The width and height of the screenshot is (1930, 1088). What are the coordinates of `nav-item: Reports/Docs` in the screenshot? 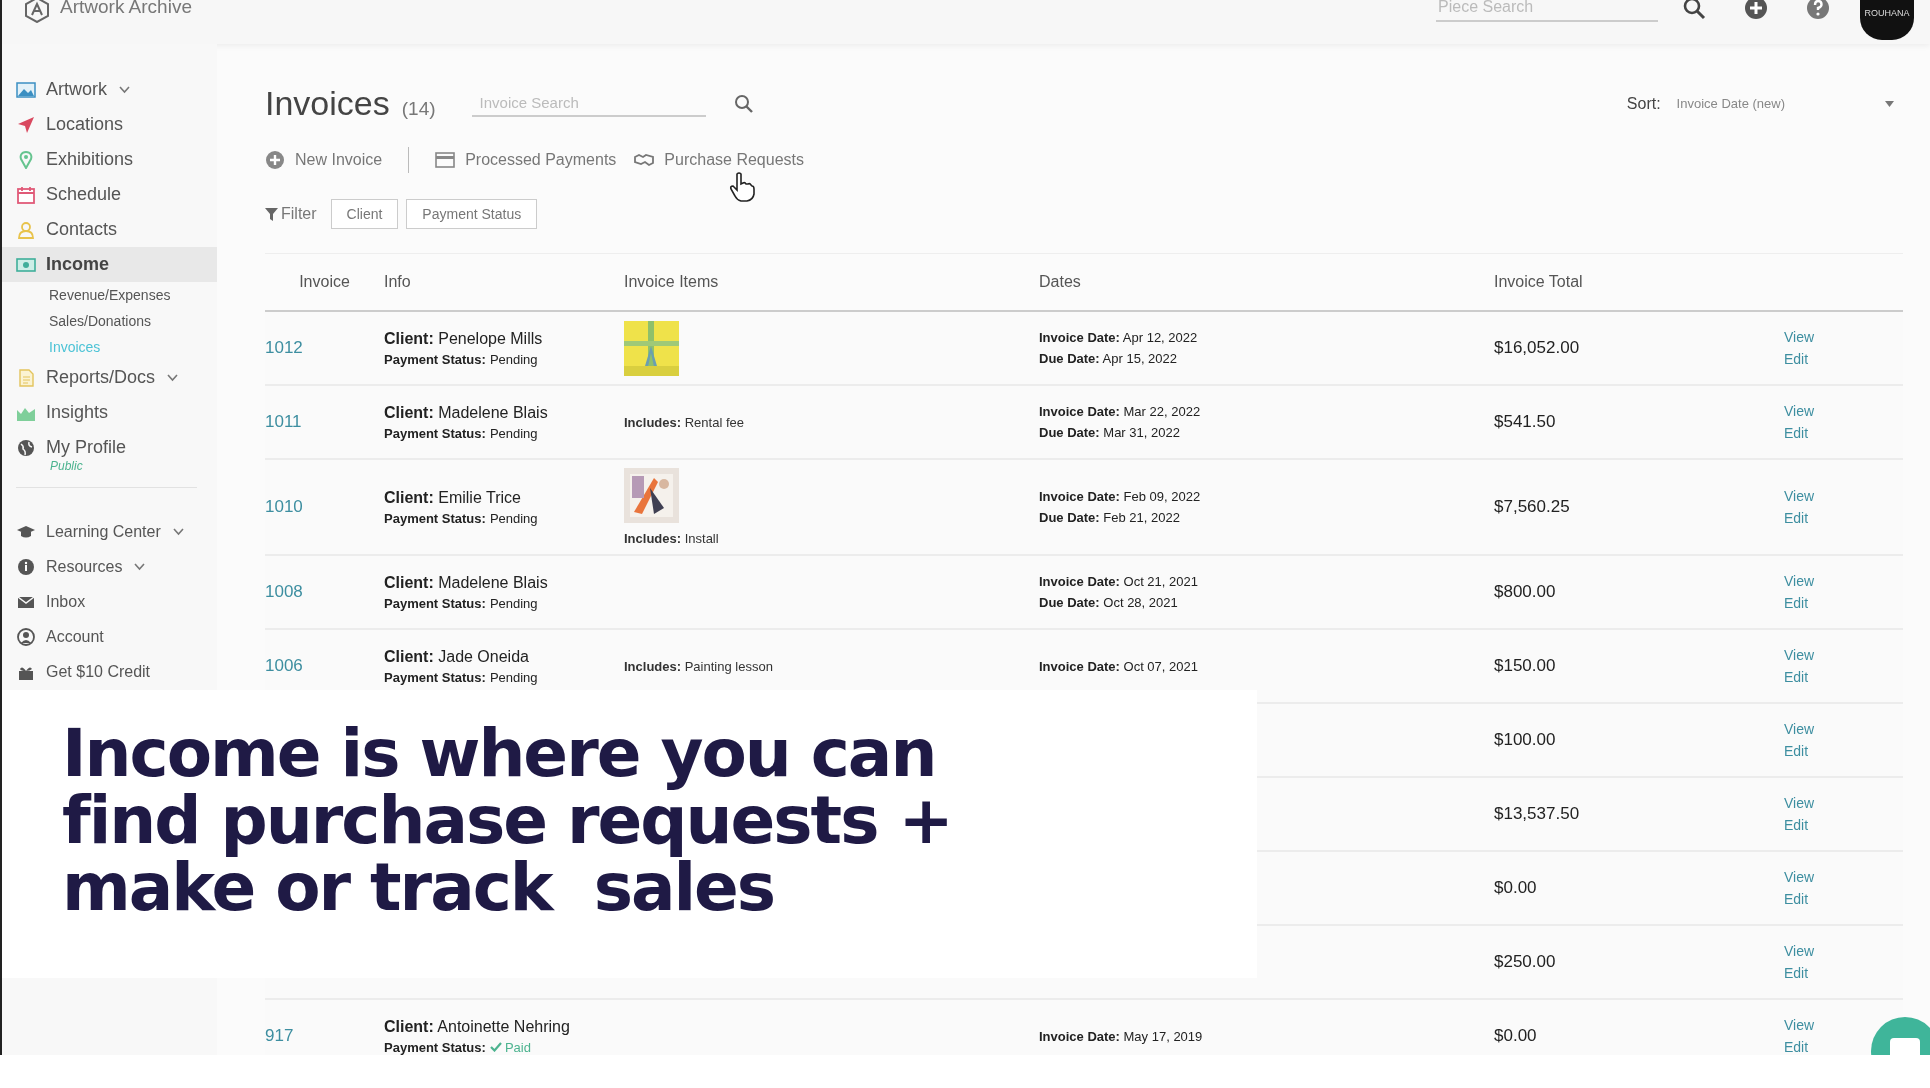 It's located at (109, 377).